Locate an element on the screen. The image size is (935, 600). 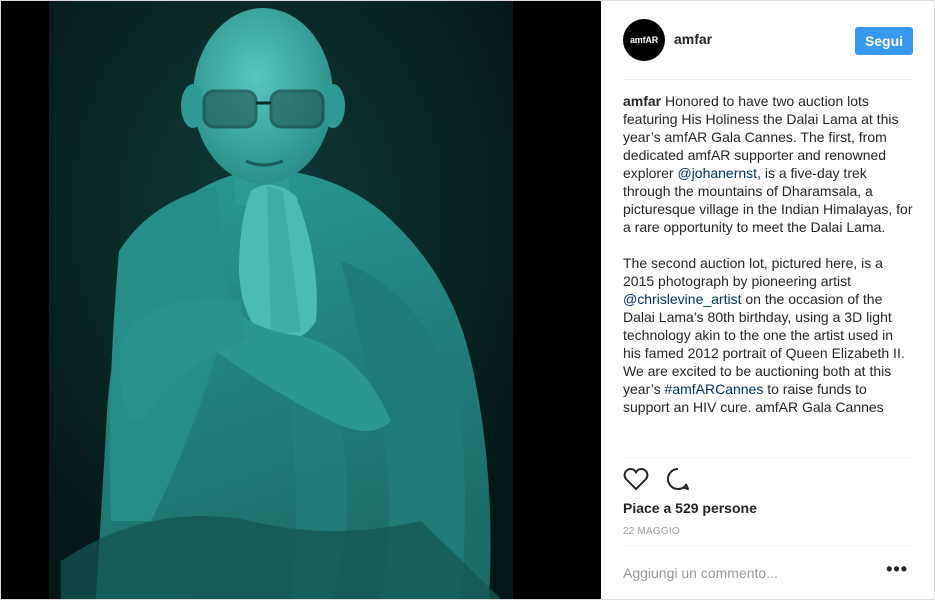
caption-username: amfar is located at coordinates (642, 101).